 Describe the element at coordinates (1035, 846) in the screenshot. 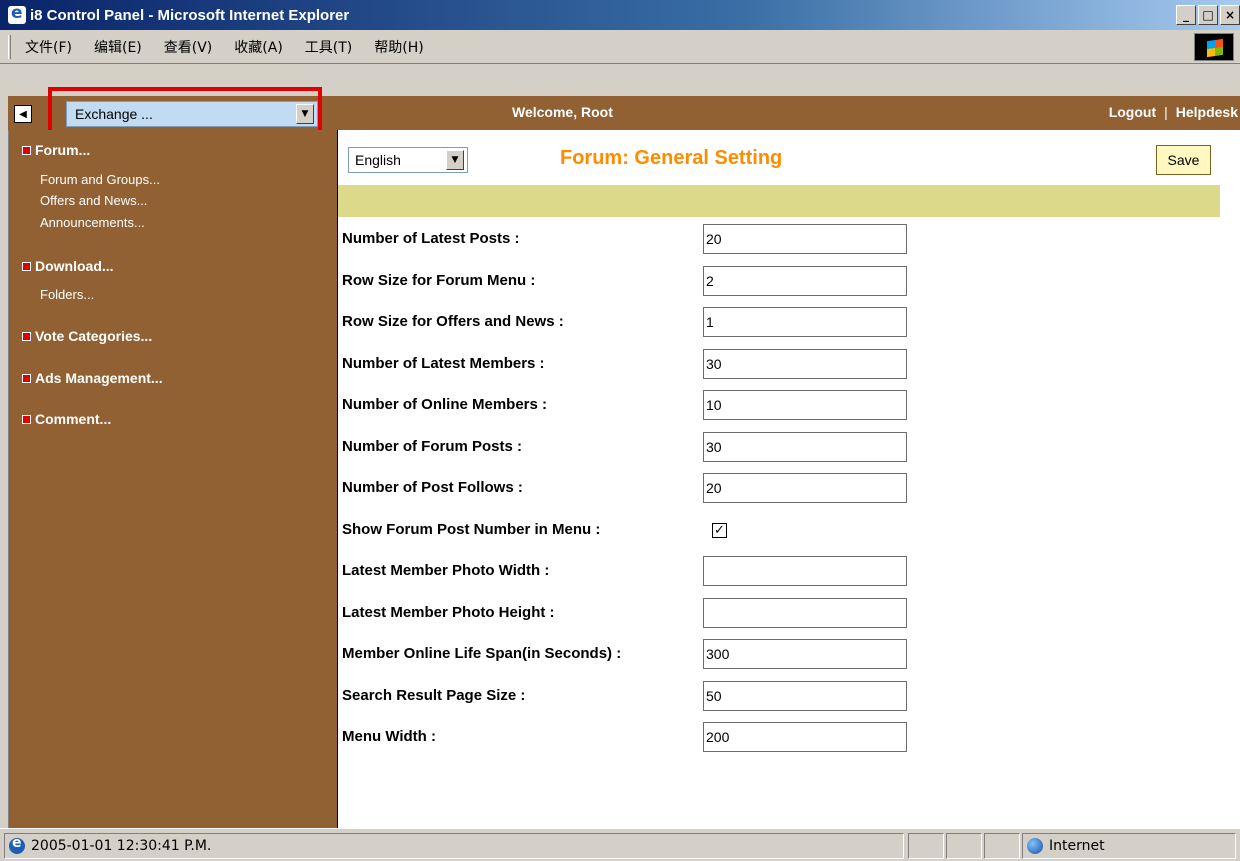

I see `globe-icon` at that location.